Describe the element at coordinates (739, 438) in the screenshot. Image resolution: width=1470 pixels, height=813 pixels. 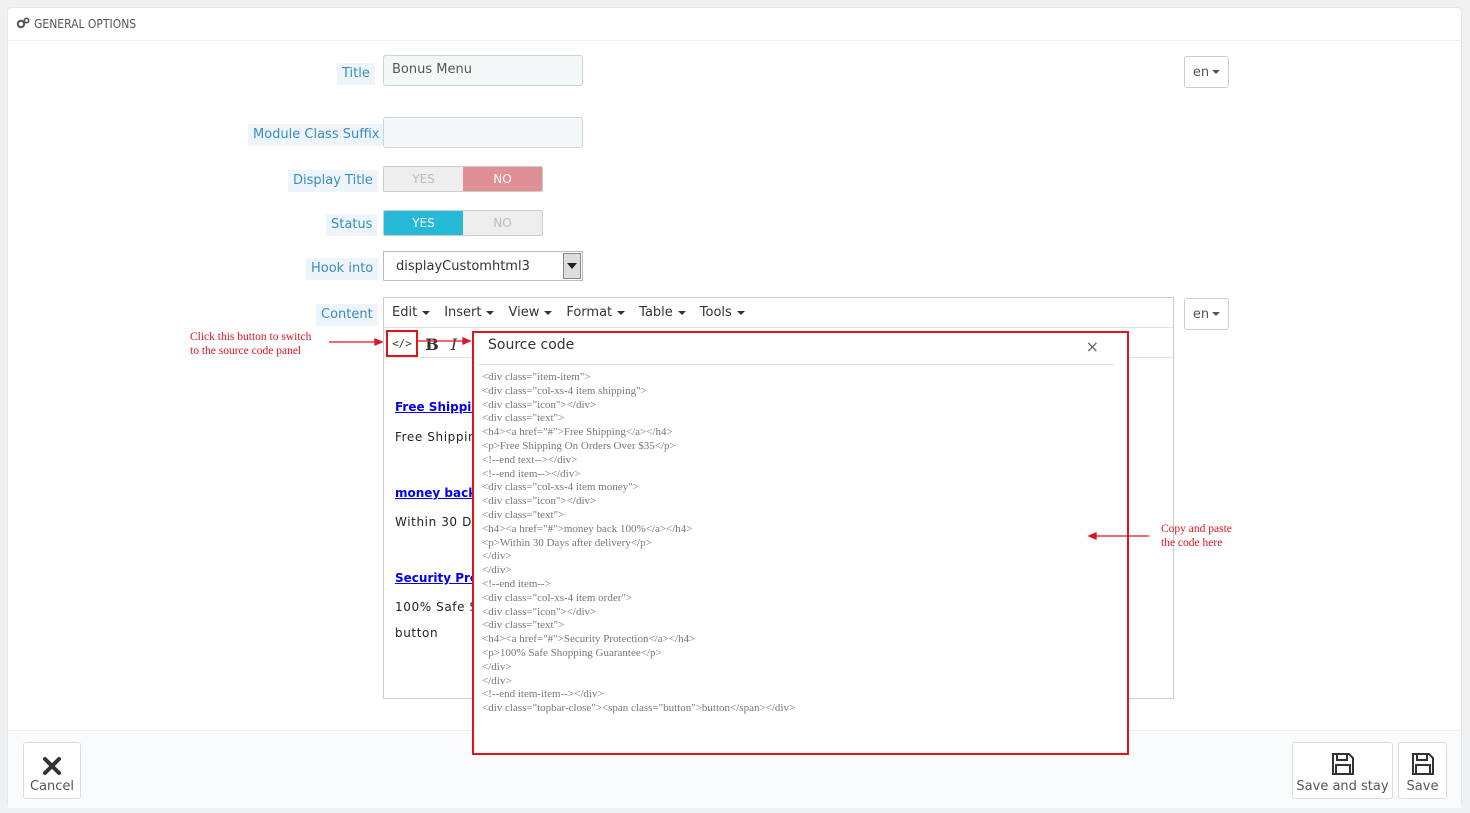
I see `annotation-arrows` at that location.